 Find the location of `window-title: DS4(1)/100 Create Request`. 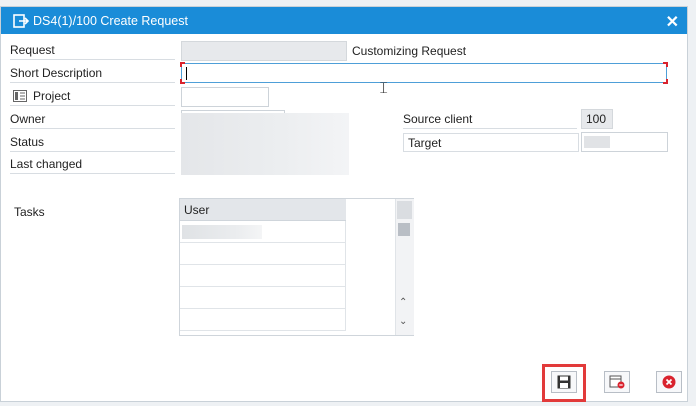

window-title: DS4(1)/100 Create Request is located at coordinates (110, 20).